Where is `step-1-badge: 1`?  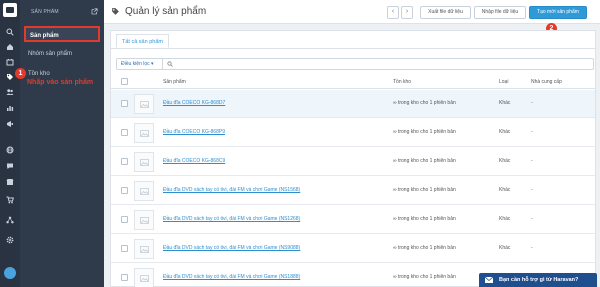
step-1-badge: 1 is located at coordinates (20, 73).